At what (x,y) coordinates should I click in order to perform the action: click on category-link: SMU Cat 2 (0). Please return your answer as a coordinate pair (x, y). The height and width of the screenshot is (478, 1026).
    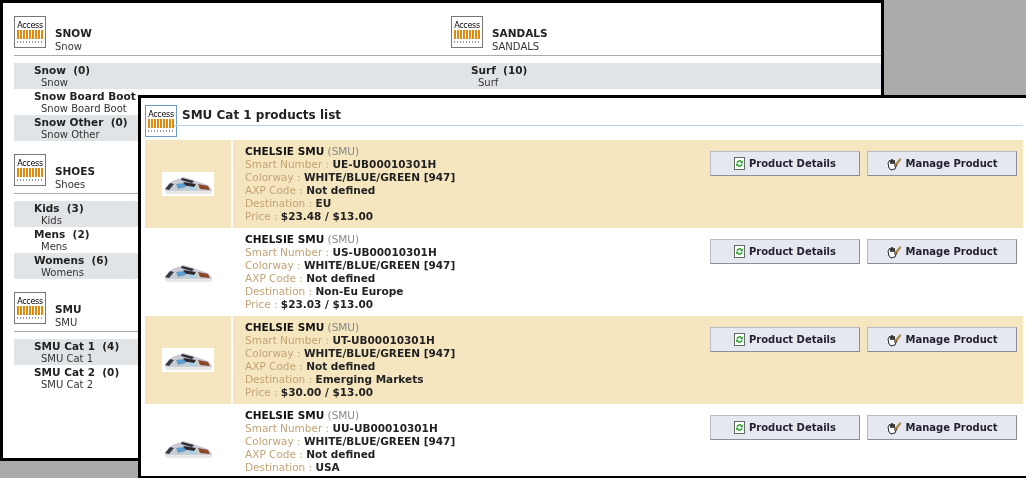
    Looking at the image, I should click on (77, 372).